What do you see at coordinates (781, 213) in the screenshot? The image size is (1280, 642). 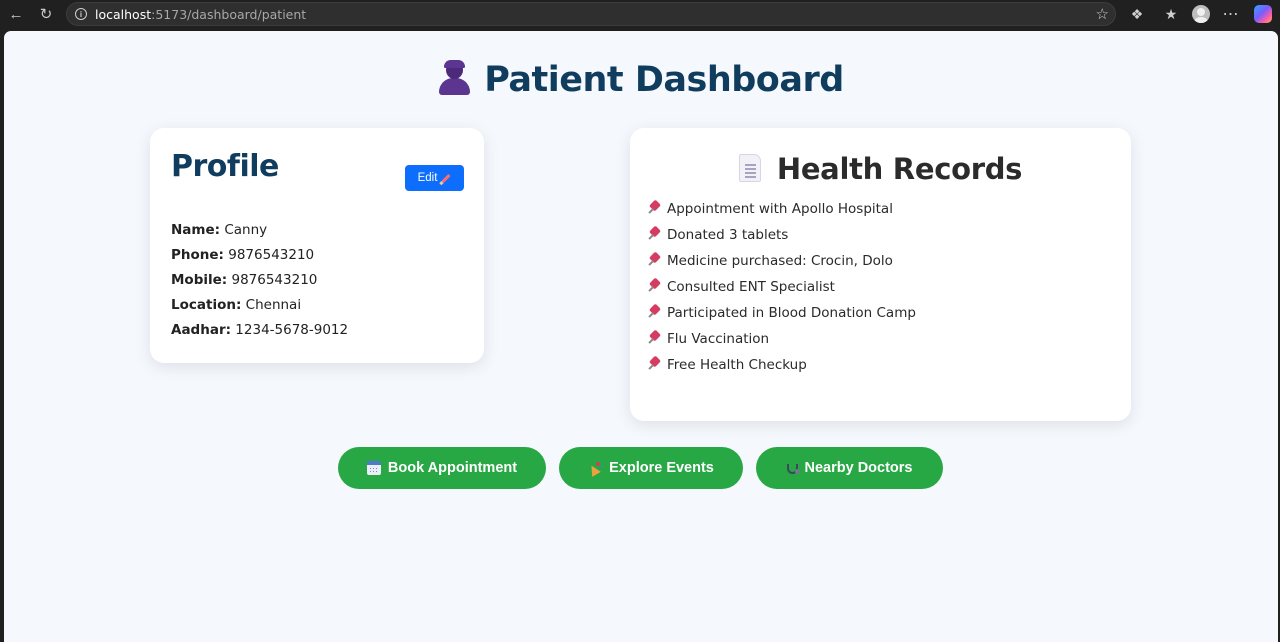 I see `list-item: Appointment with Apollo Hospital` at bounding box center [781, 213].